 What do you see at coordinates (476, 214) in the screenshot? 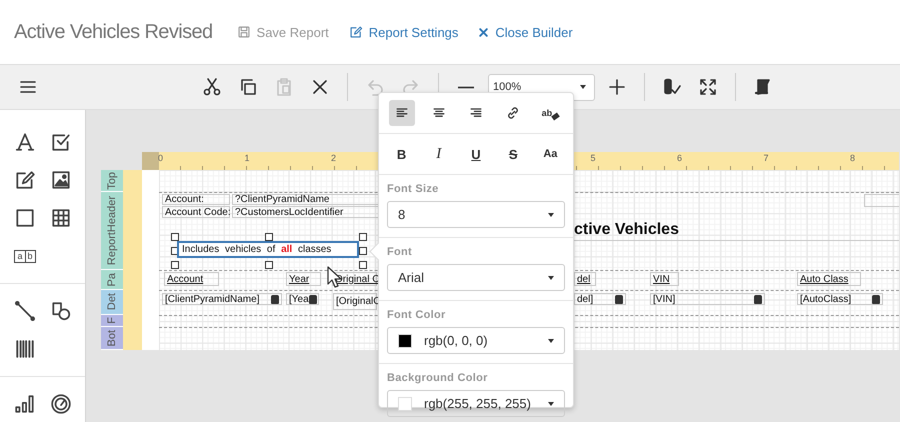
I see `dropdown-field: 8` at bounding box center [476, 214].